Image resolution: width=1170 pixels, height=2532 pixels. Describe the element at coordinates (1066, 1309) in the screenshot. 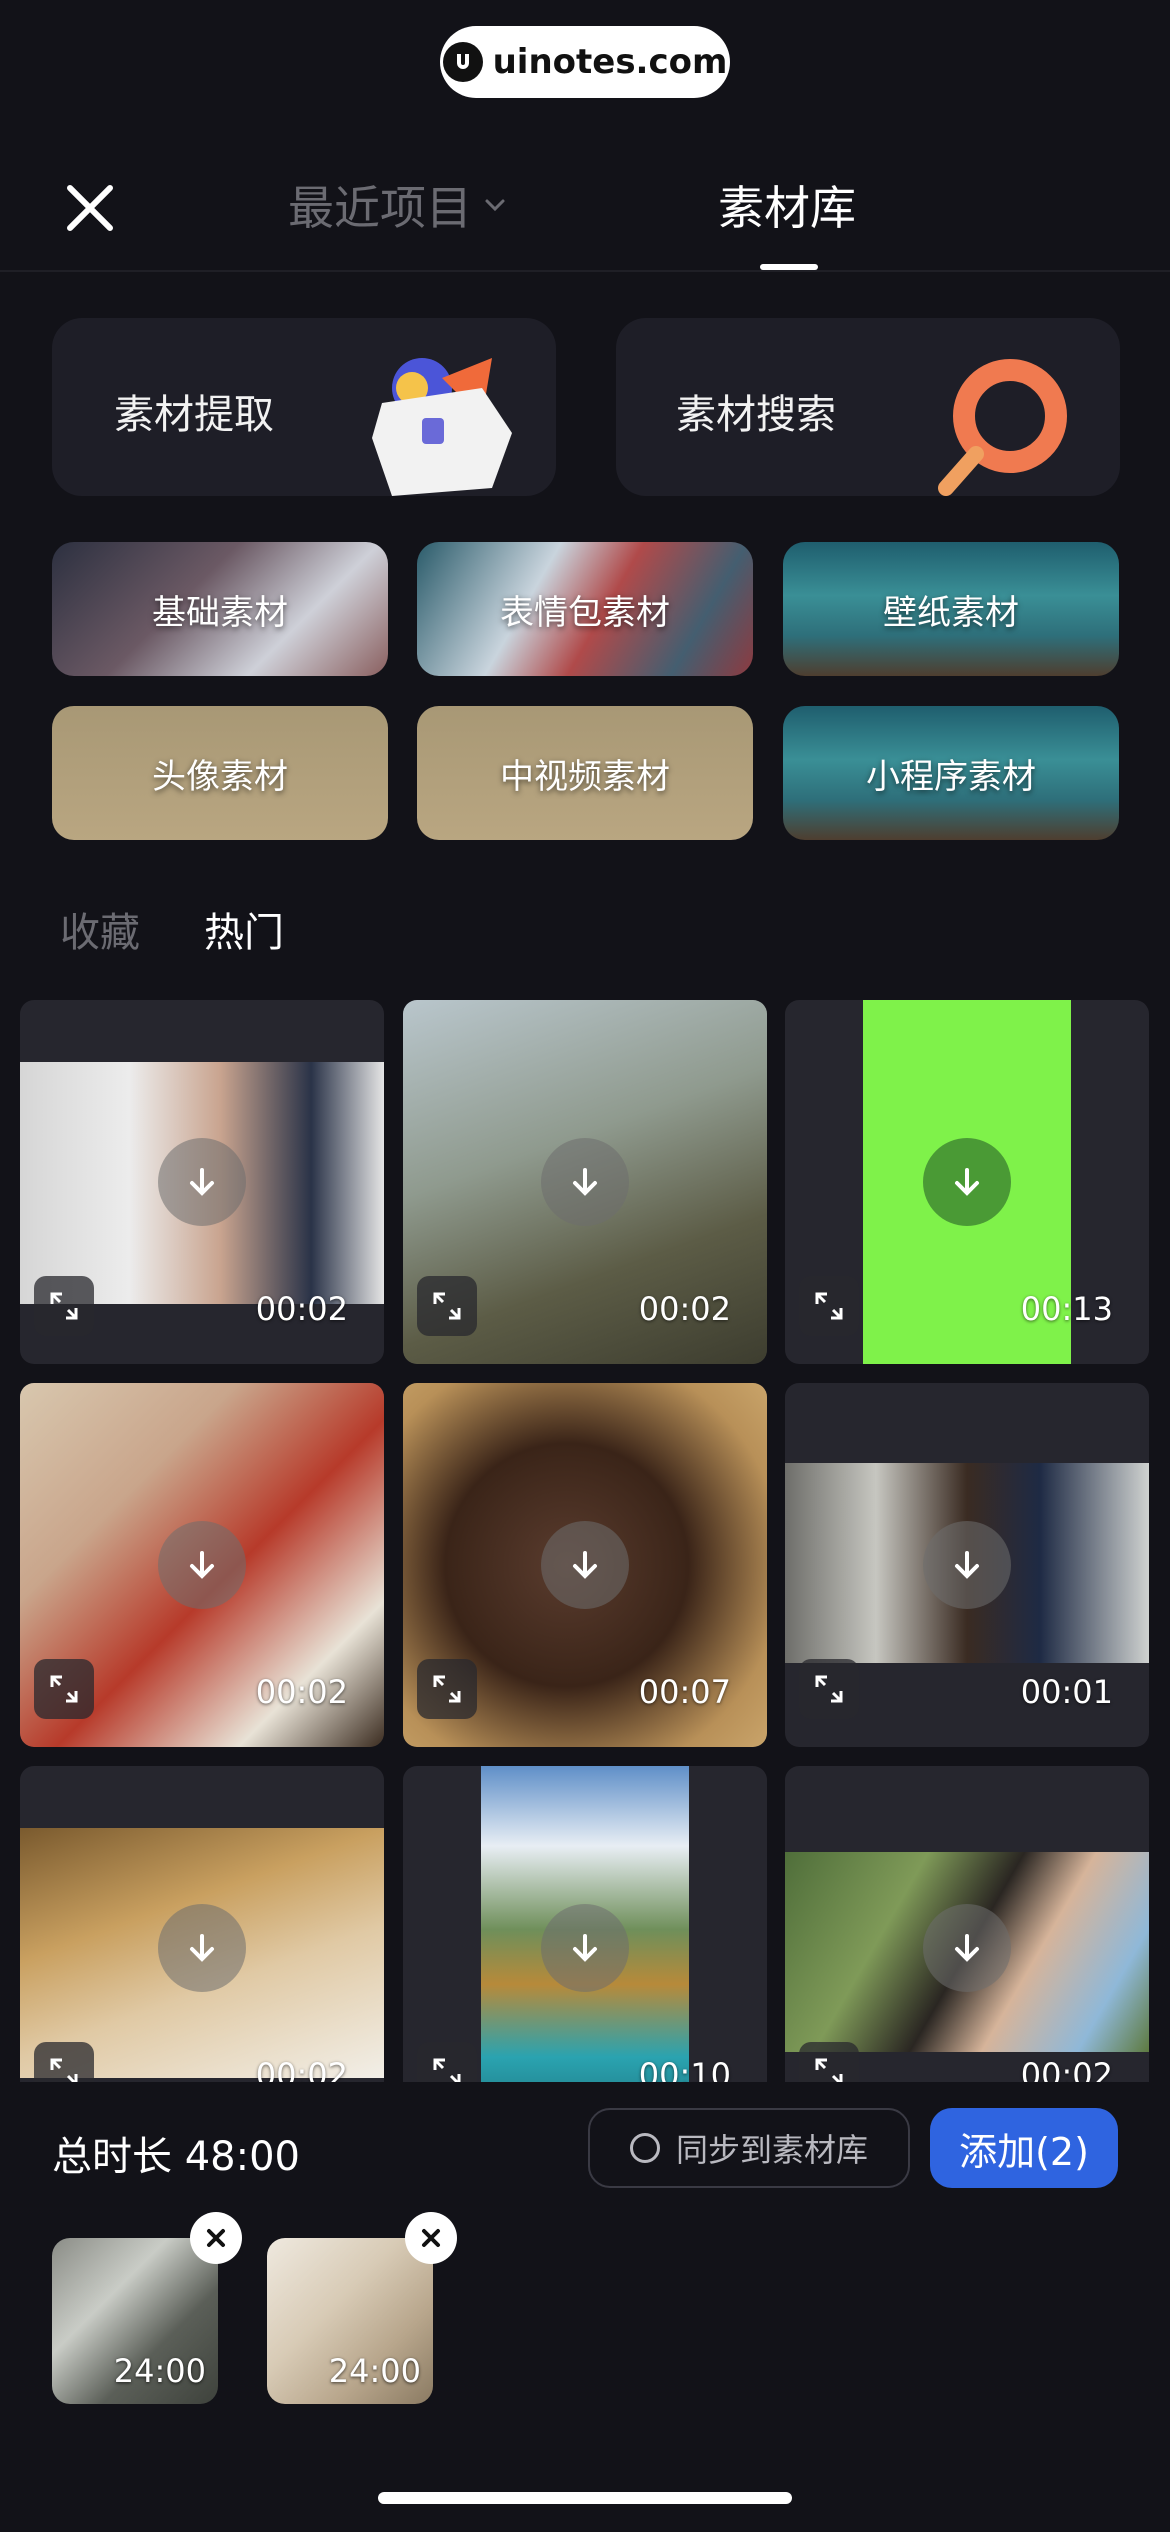

I see `duration-label: 00:13` at that location.